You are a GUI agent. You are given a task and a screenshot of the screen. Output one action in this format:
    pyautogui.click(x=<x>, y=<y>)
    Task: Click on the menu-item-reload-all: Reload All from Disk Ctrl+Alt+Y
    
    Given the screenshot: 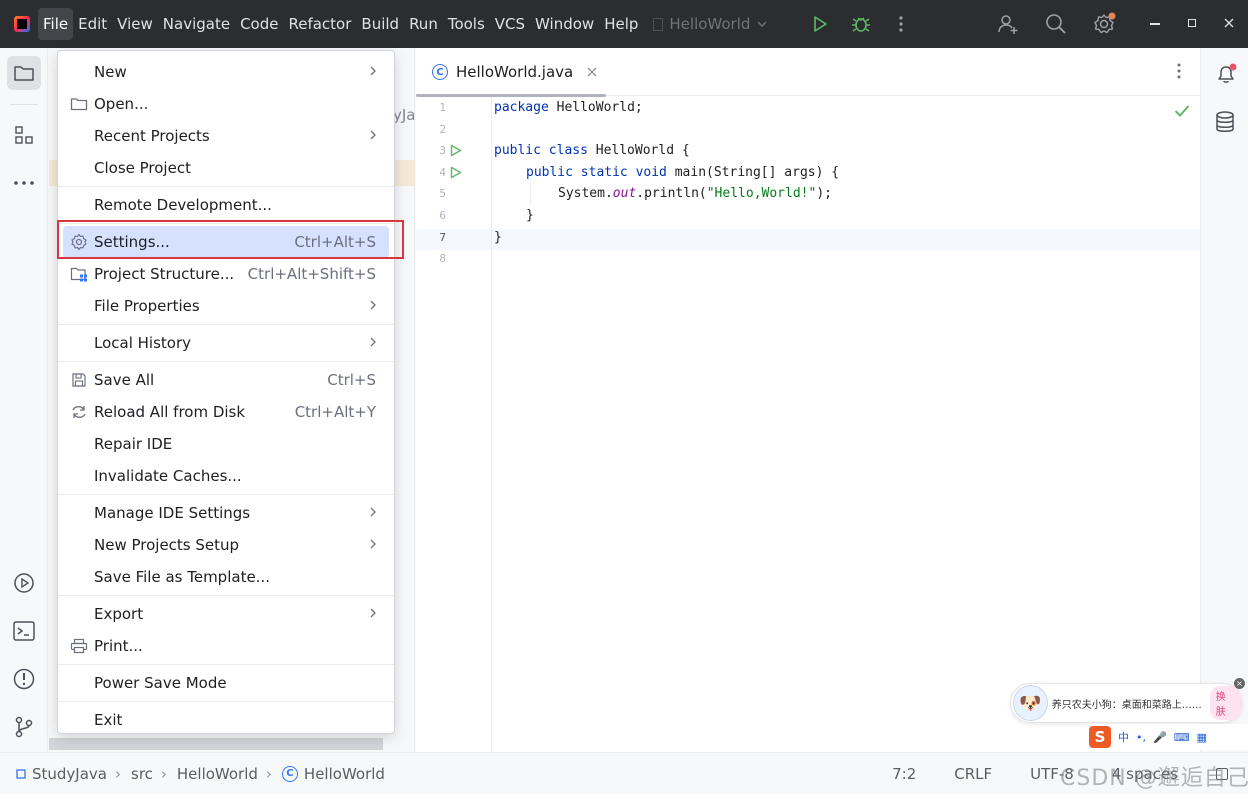 What is the action you would take?
    pyautogui.click(x=226, y=412)
    